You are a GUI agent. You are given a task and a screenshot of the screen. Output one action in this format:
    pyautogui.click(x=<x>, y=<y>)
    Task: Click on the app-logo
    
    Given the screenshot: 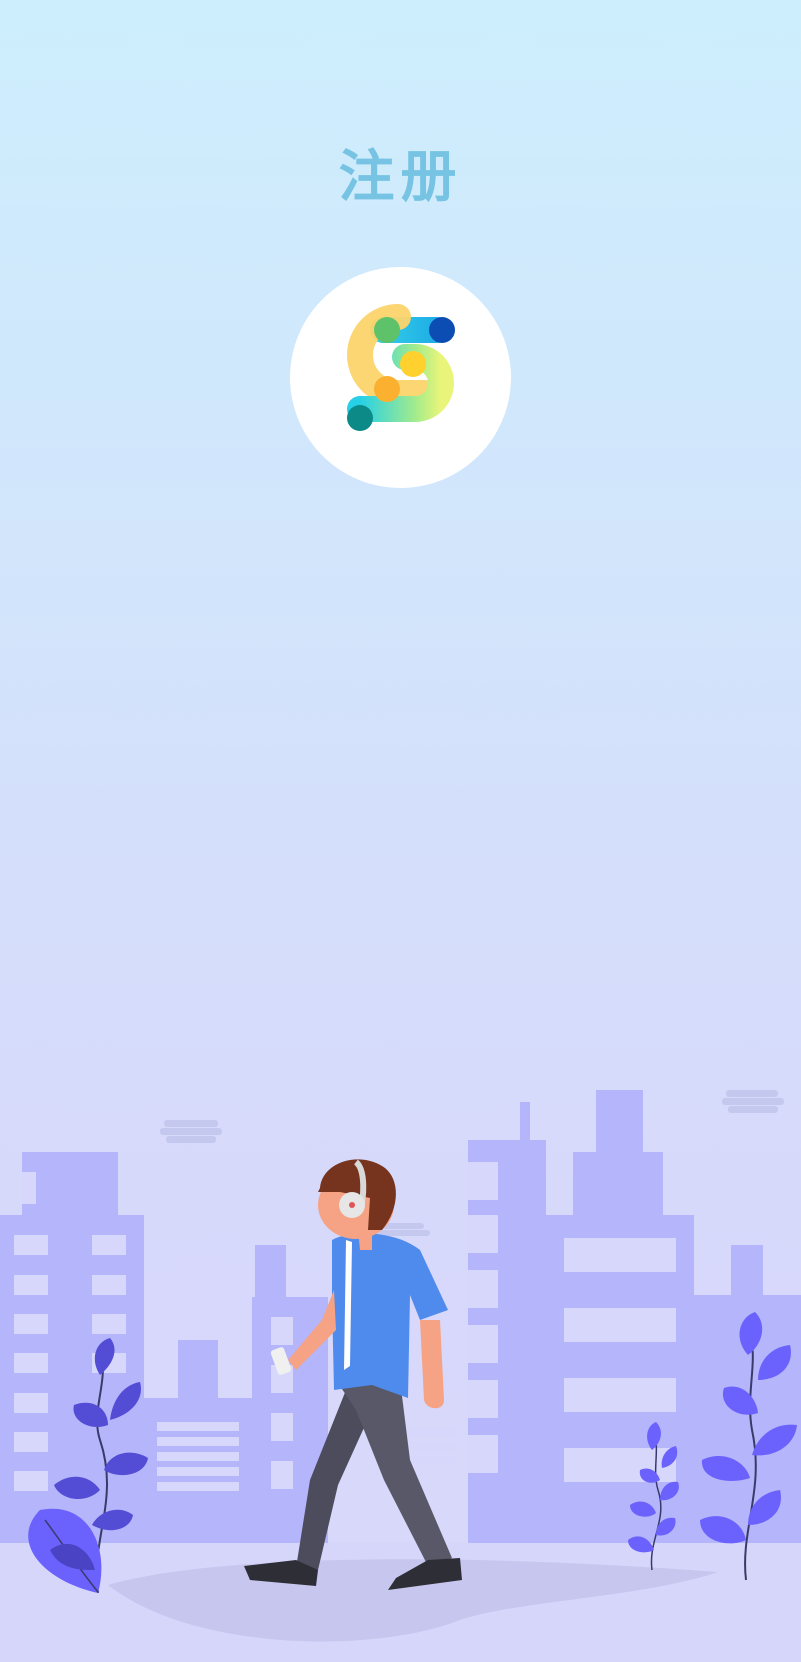 What is the action you would take?
    pyautogui.click(x=400, y=377)
    